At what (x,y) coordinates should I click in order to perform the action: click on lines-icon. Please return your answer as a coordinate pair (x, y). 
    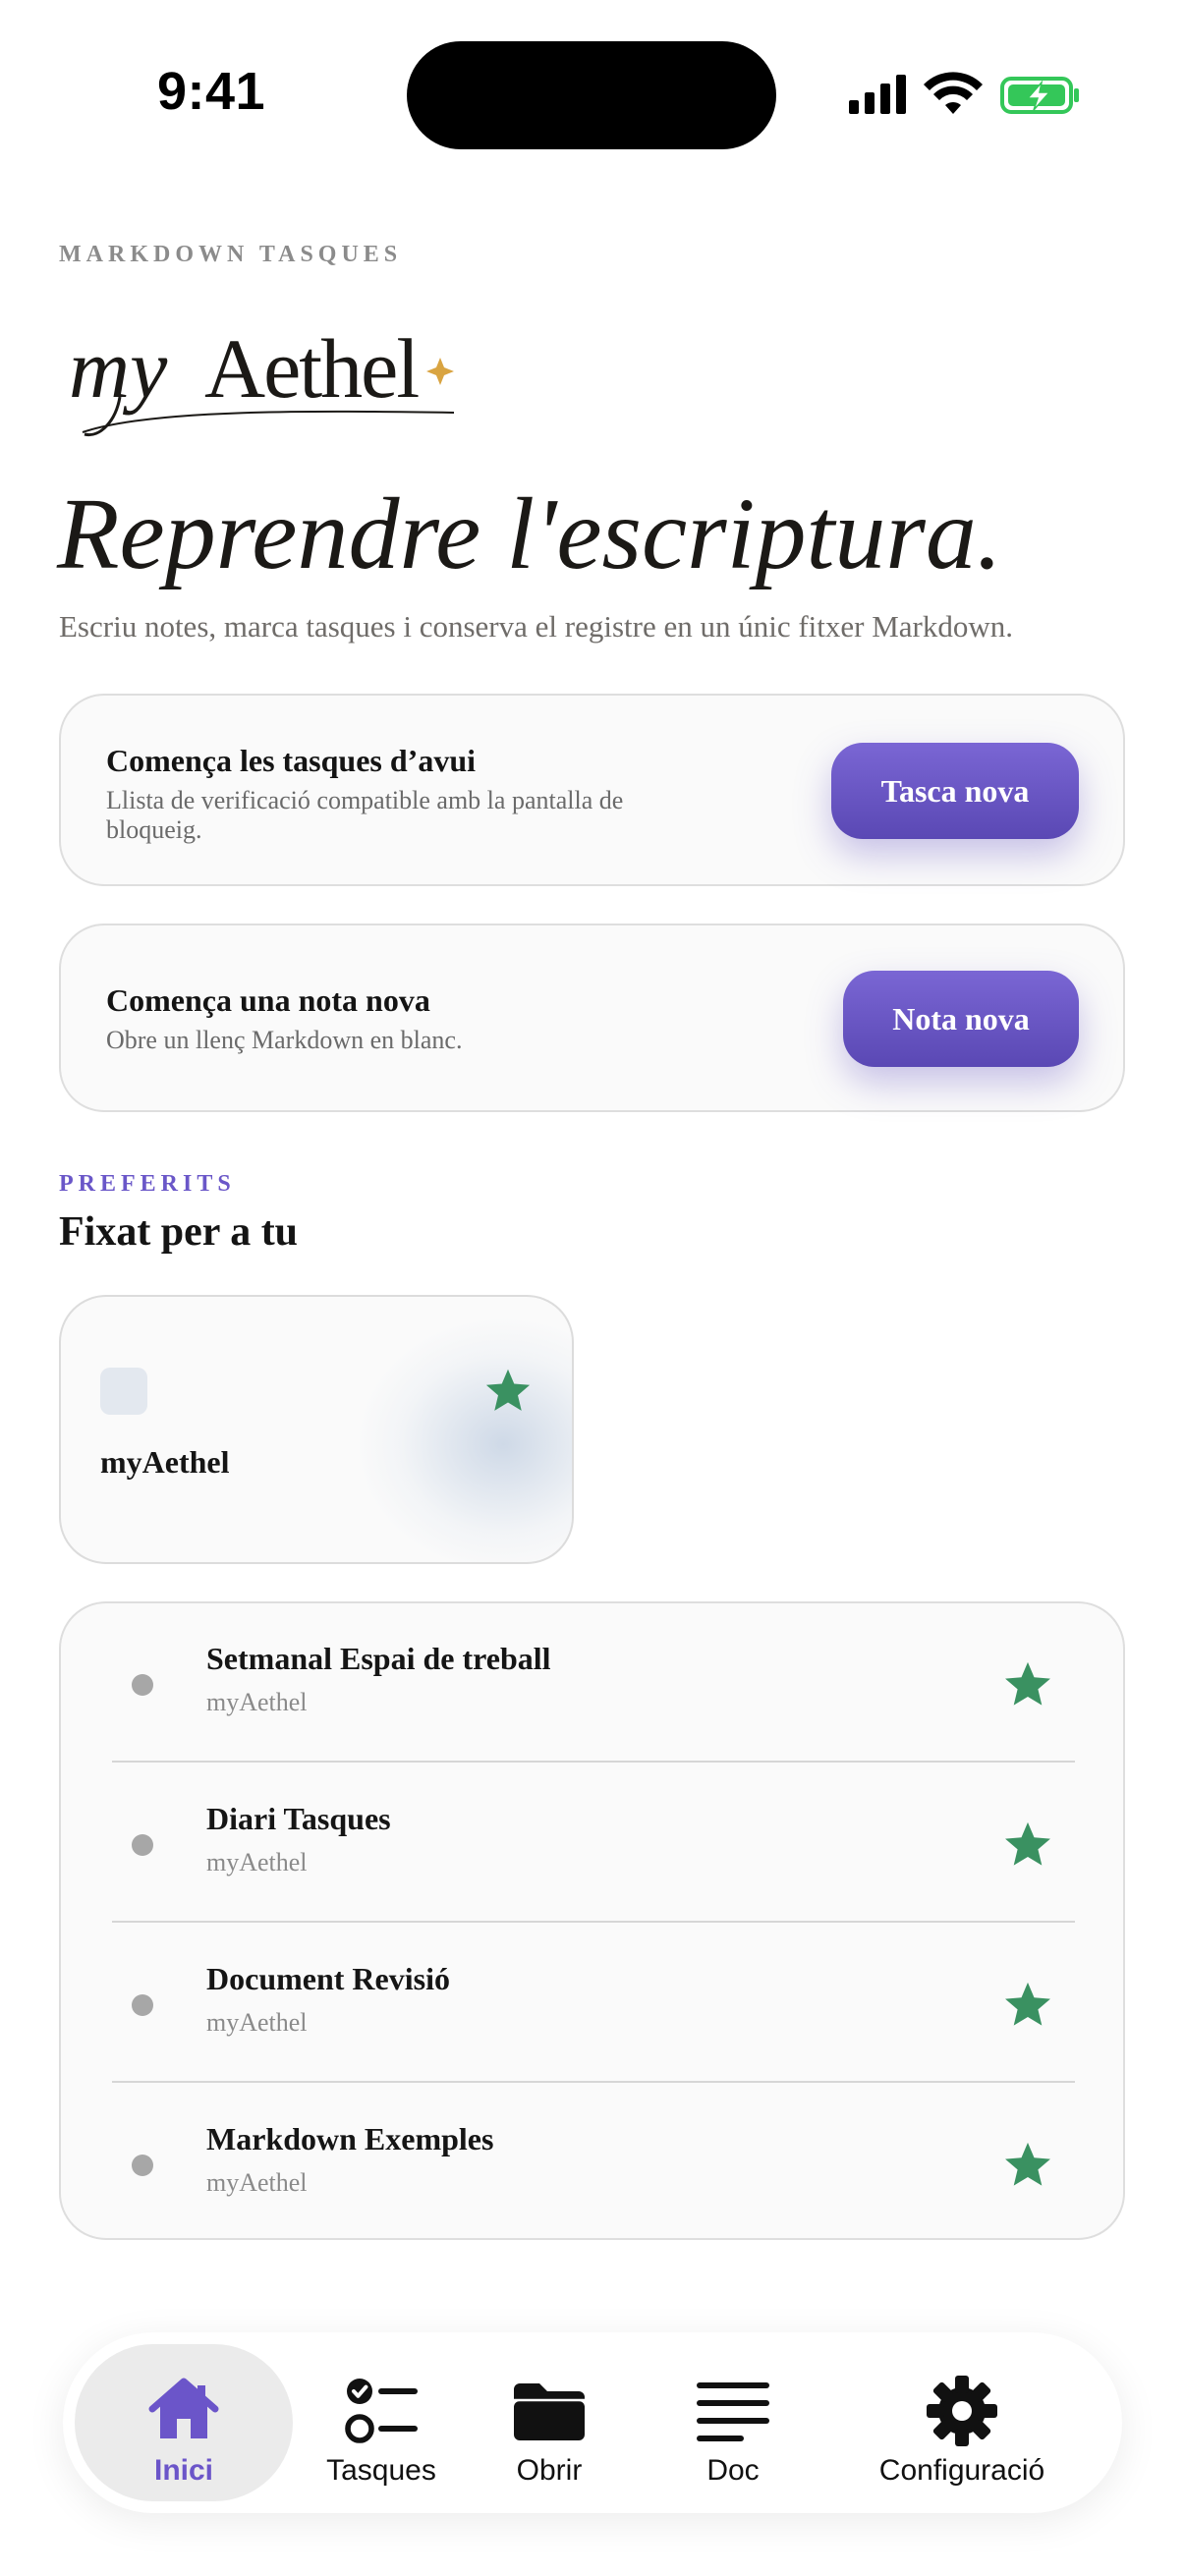
    Looking at the image, I should click on (733, 2411).